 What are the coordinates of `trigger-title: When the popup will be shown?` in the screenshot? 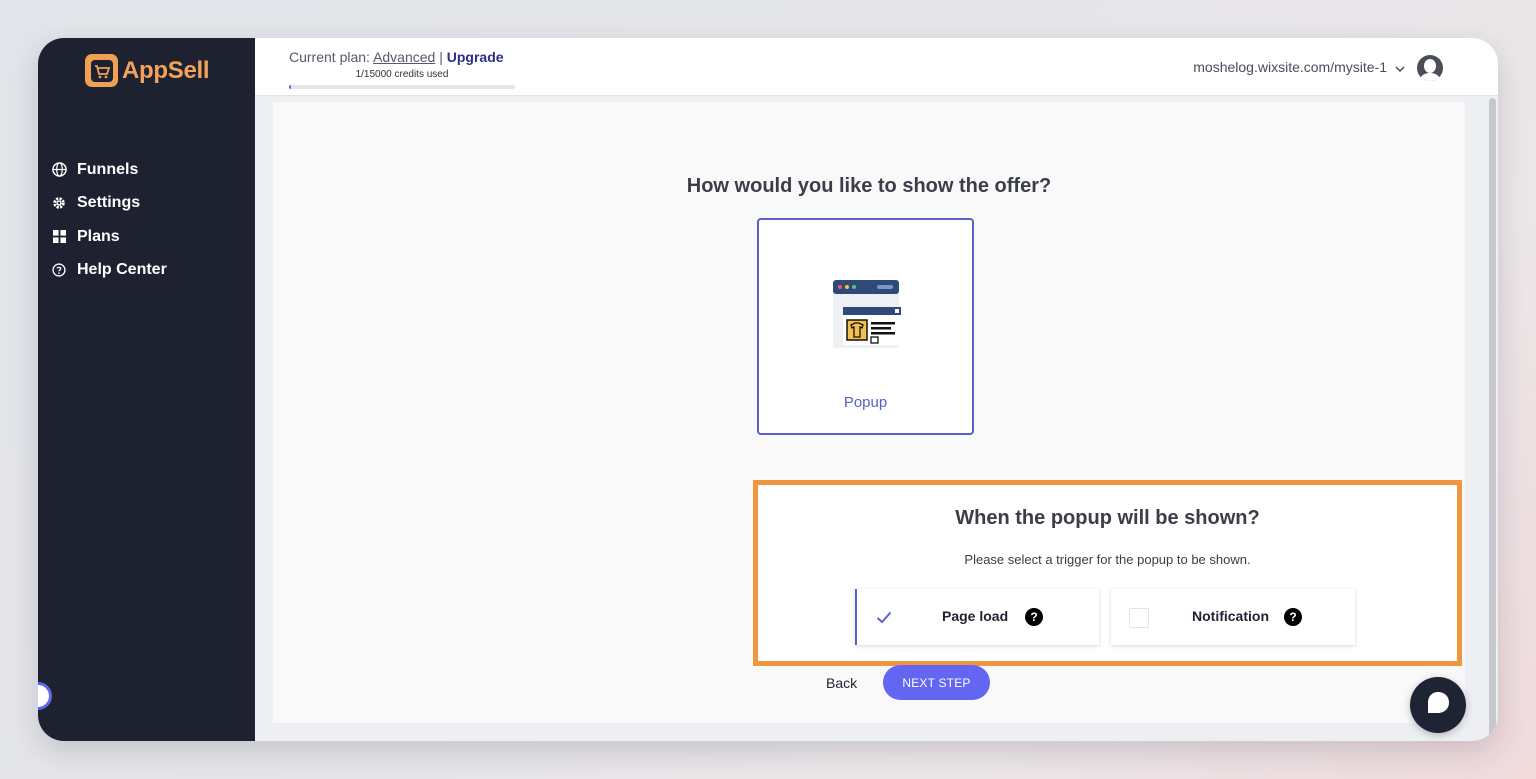 It's located at (1107, 518).